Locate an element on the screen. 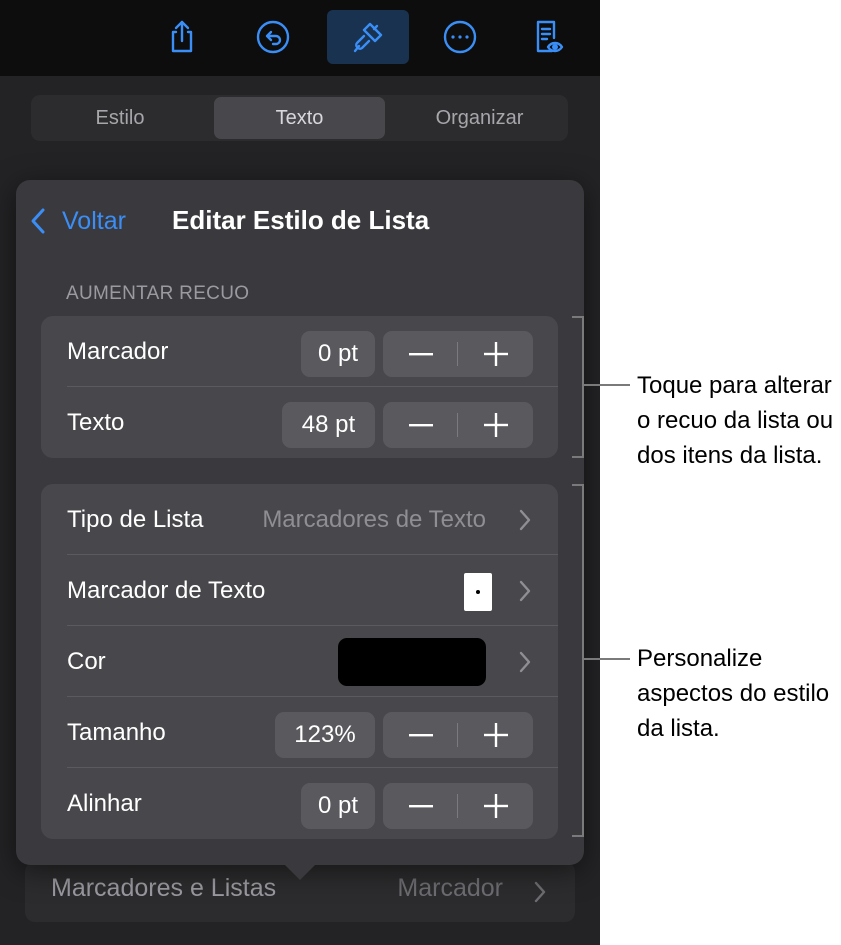 Image resolution: width=841 pixels, height=945 pixels. align-stepper is located at coordinates (458, 806).